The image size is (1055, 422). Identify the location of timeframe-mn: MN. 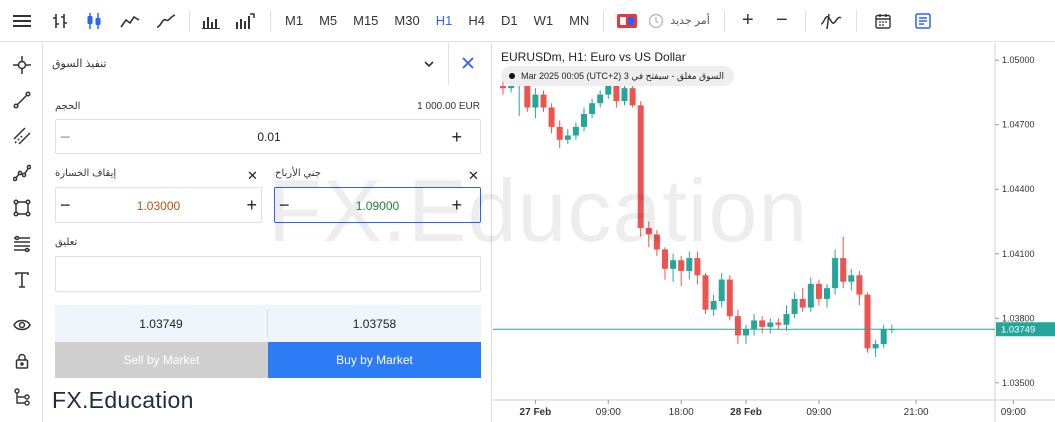
(579, 21).